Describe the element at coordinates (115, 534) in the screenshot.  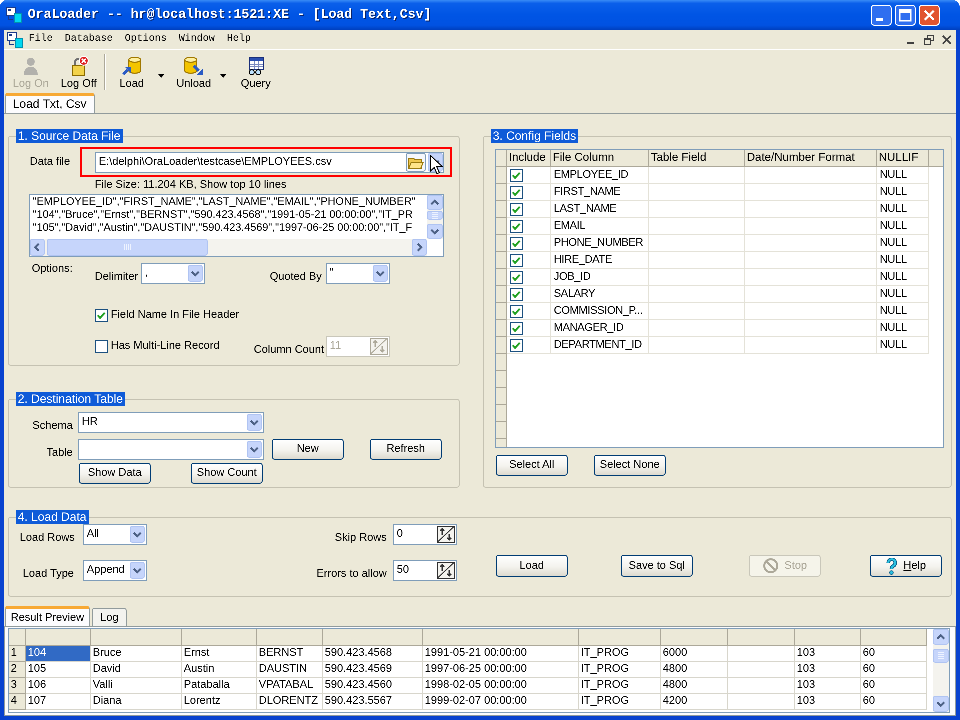
I see `load-rows-dropdown: All` at that location.